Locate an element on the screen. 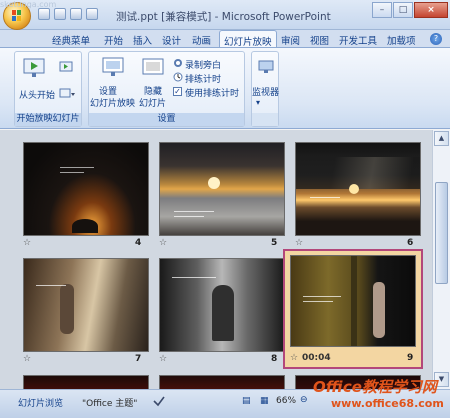  monitor-icon is located at coordinates (266, 67).